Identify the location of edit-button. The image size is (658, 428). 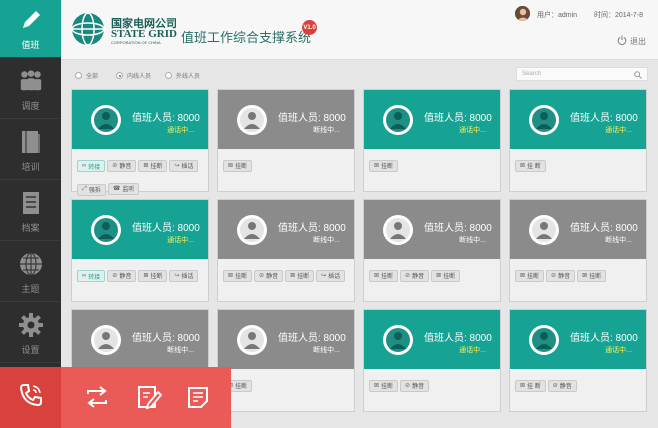
(149, 398).